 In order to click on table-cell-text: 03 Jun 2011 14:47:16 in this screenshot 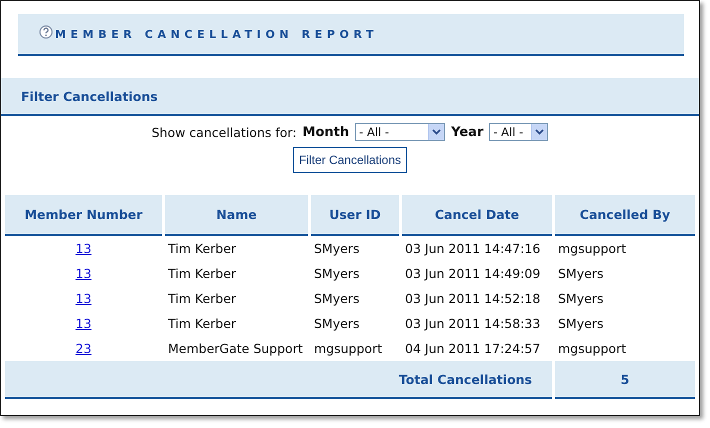, I will do `click(473, 249)`.